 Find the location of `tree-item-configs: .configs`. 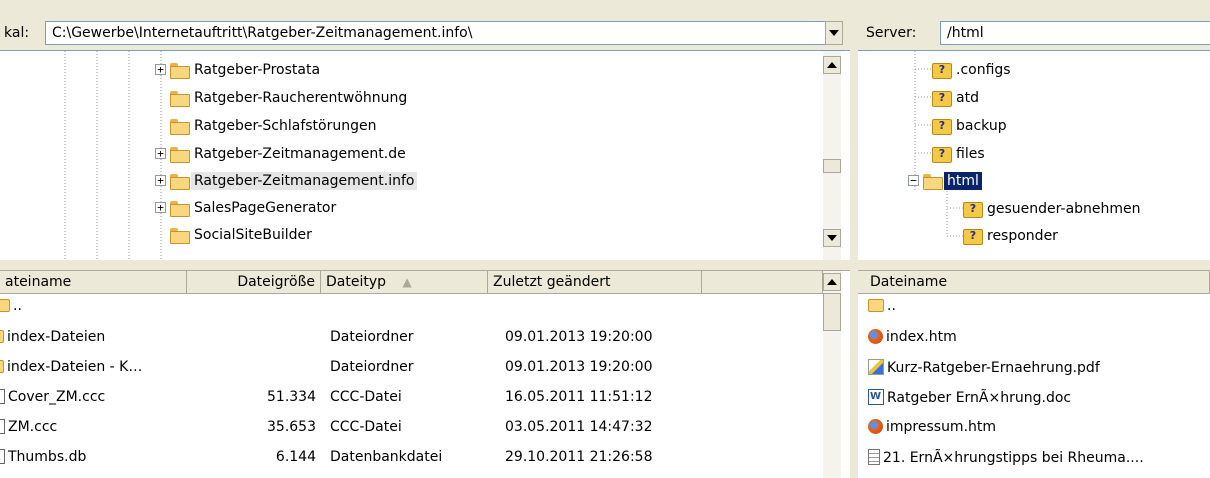

tree-item-configs: .configs is located at coordinates (973, 69).